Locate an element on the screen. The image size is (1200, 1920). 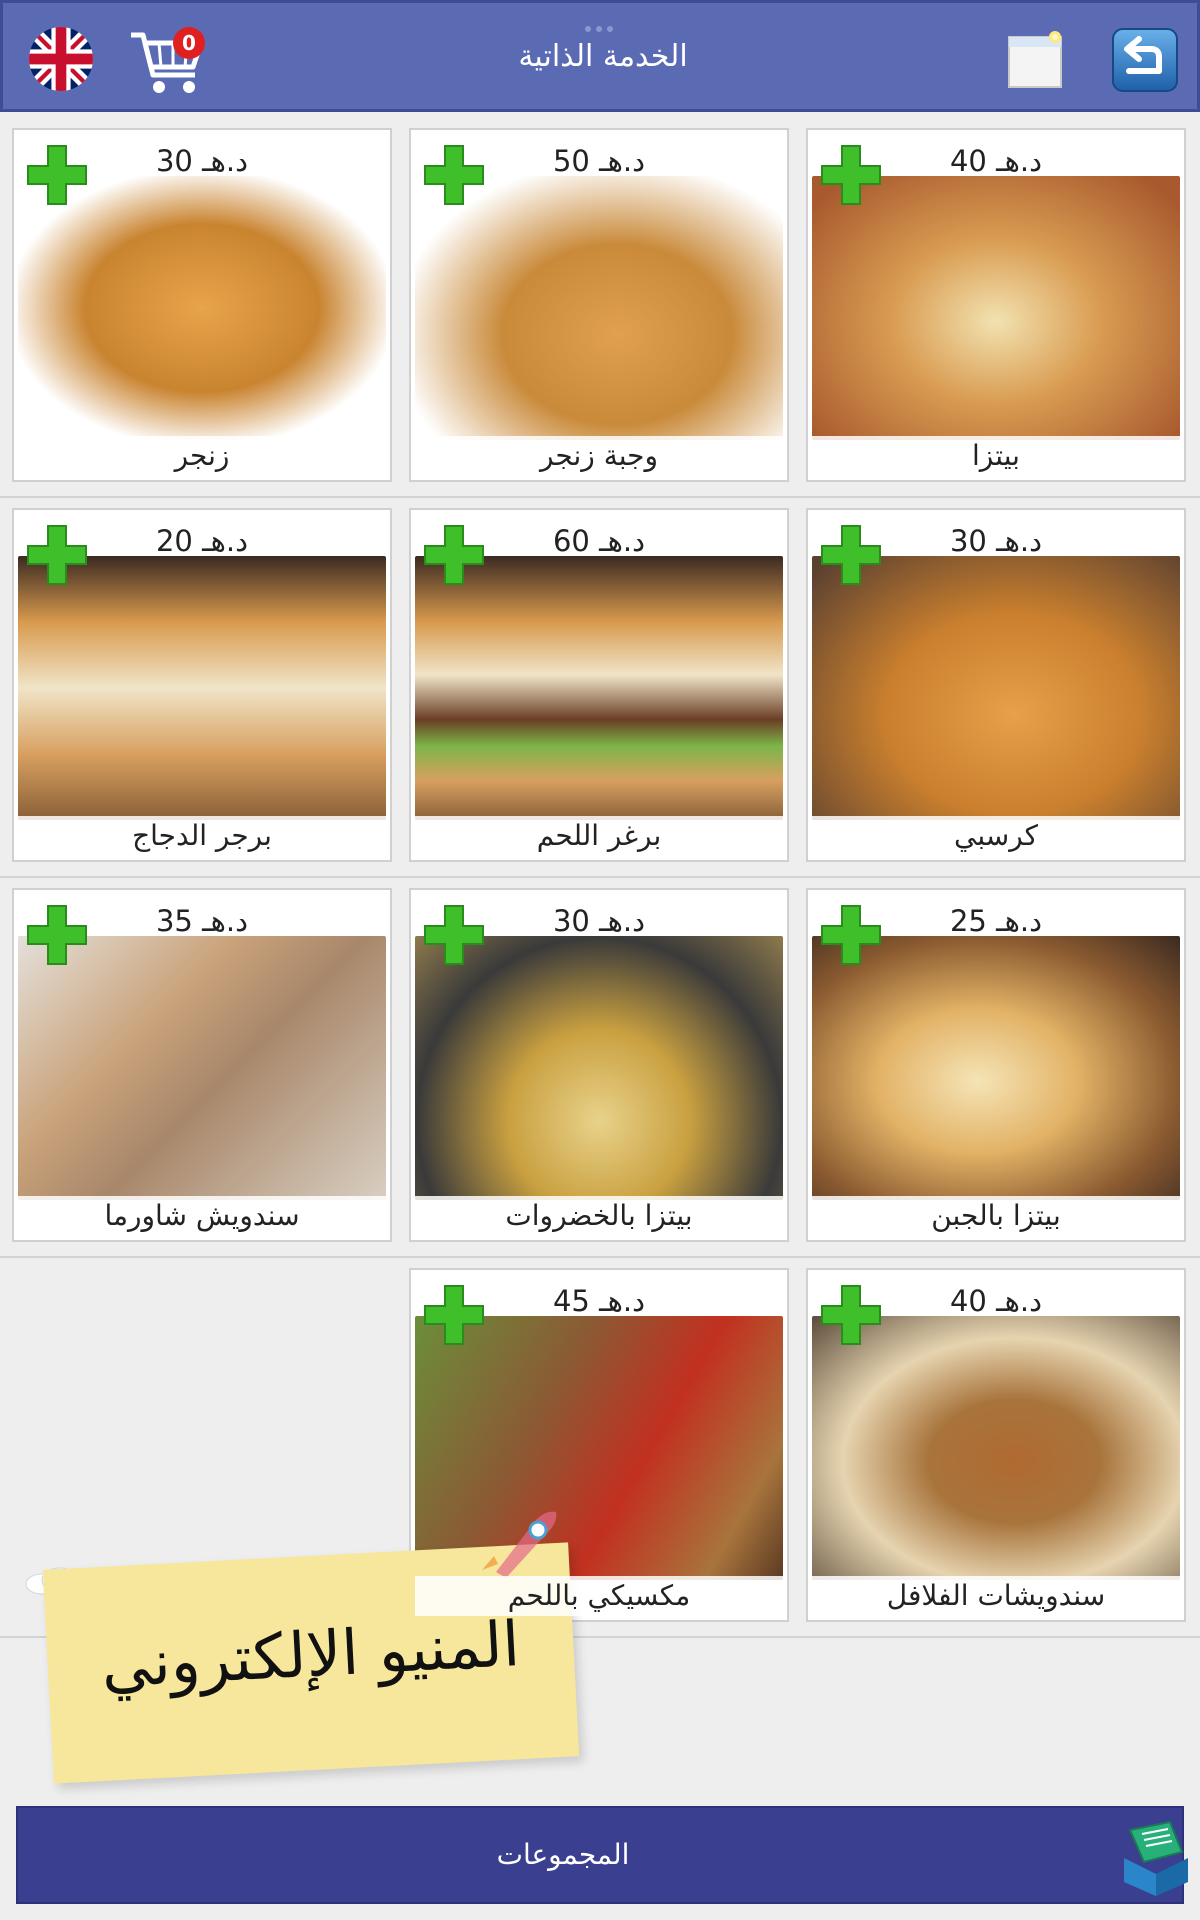
item-name: برغر اللحم is located at coordinates (599, 836).